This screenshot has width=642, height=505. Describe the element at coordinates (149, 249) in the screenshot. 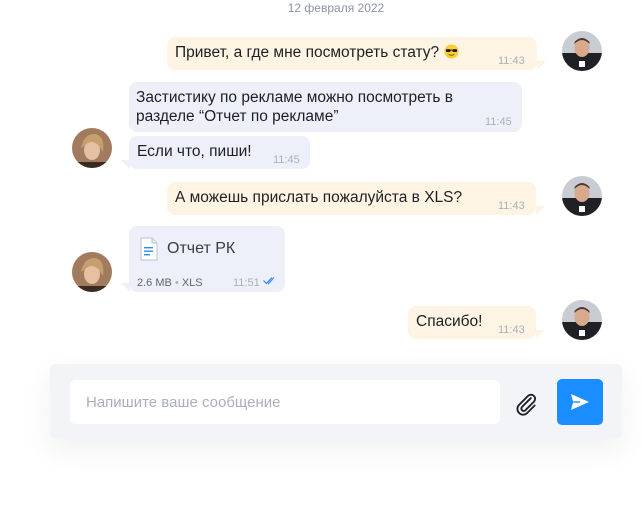

I see `document-icon` at that location.